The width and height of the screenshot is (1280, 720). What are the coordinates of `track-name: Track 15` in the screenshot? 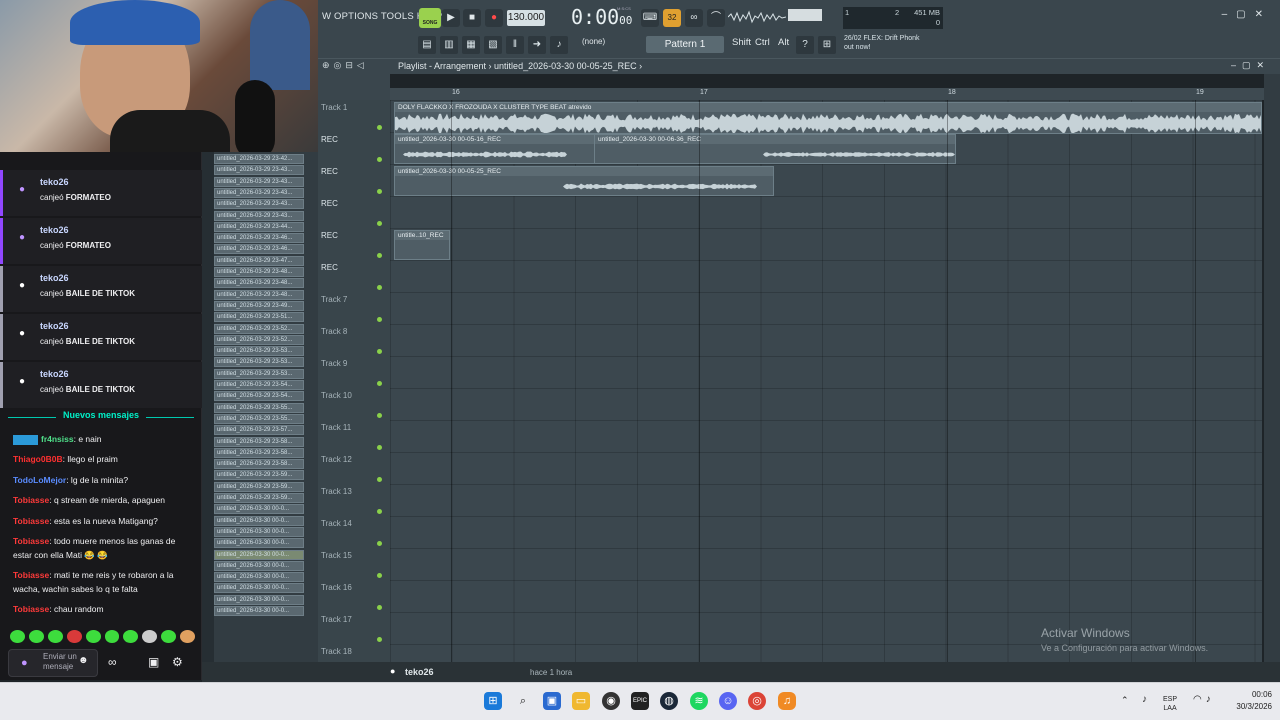 It's located at (336, 555).